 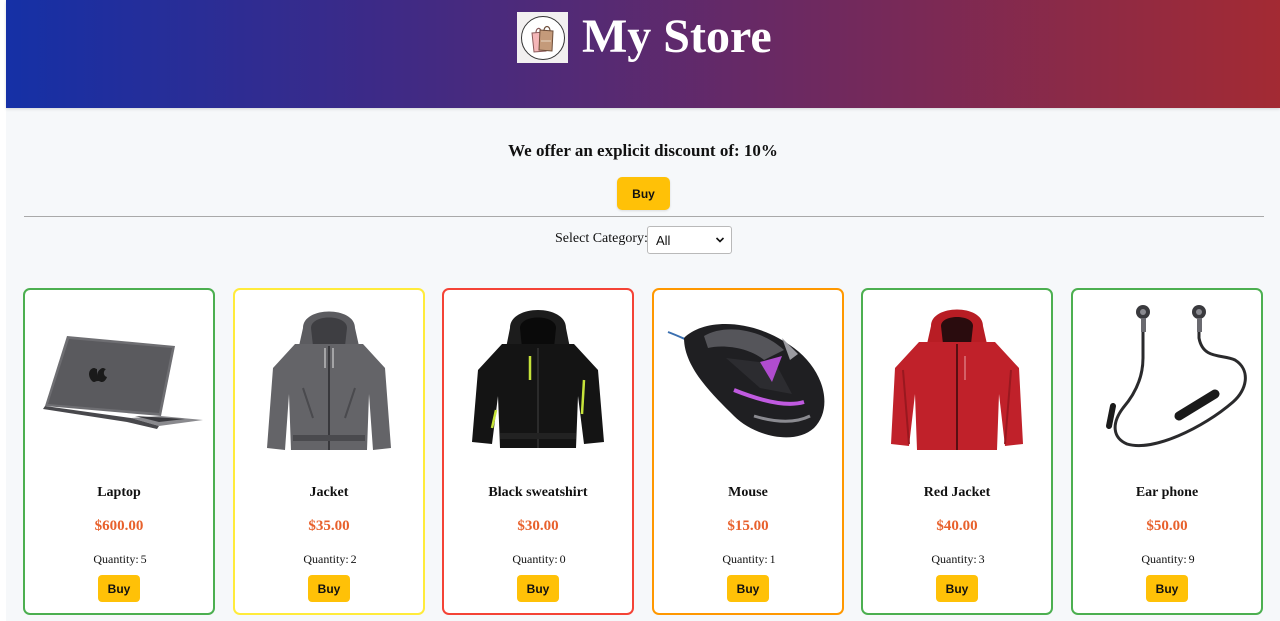 I want to click on product-price: $40.00, so click(x=957, y=526).